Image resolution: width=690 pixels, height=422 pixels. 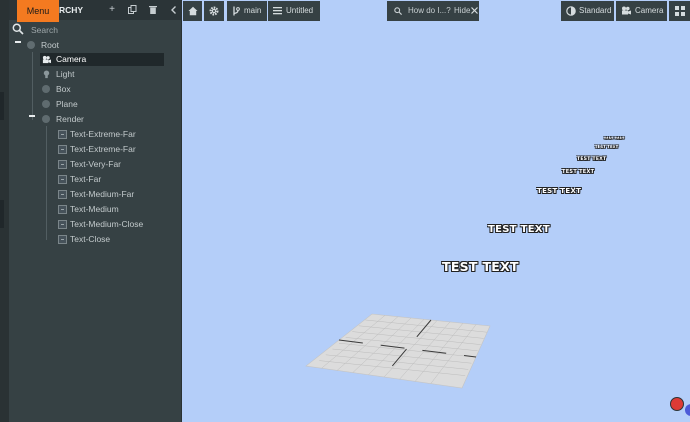 I want to click on record-button, so click(x=677, y=404).